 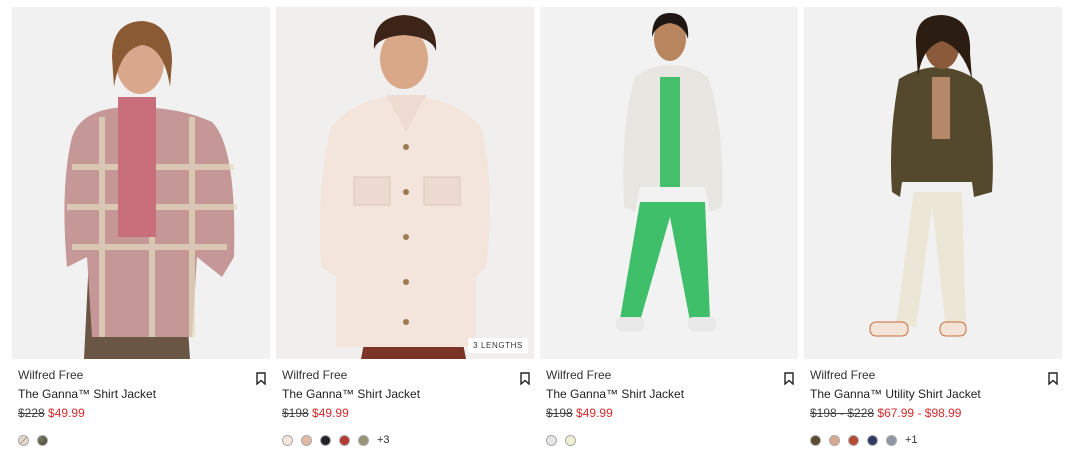 What do you see at coordinates (141, 413) in the screenshot?
I see `product-price: $228 $49.99` at bounding box center [141, 413].